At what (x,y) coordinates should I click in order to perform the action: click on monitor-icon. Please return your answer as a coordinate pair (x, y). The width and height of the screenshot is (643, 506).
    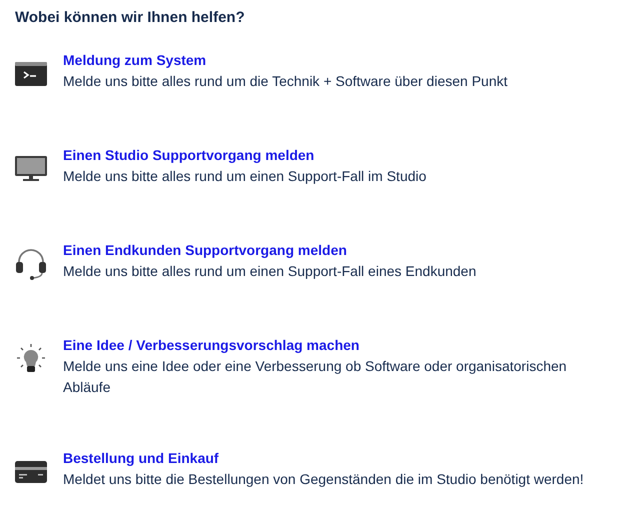
    Looking at the image, I should click on (31, 169).